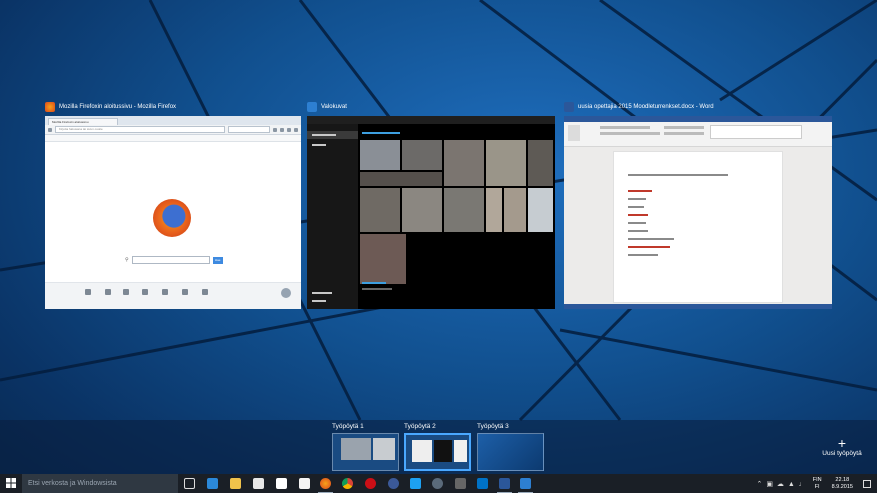 This screenshot has width=877, height=493. What do you see at coordinates (205, 292) in the screenshot?
I see `options-icon` at bounding box center [205, 292].